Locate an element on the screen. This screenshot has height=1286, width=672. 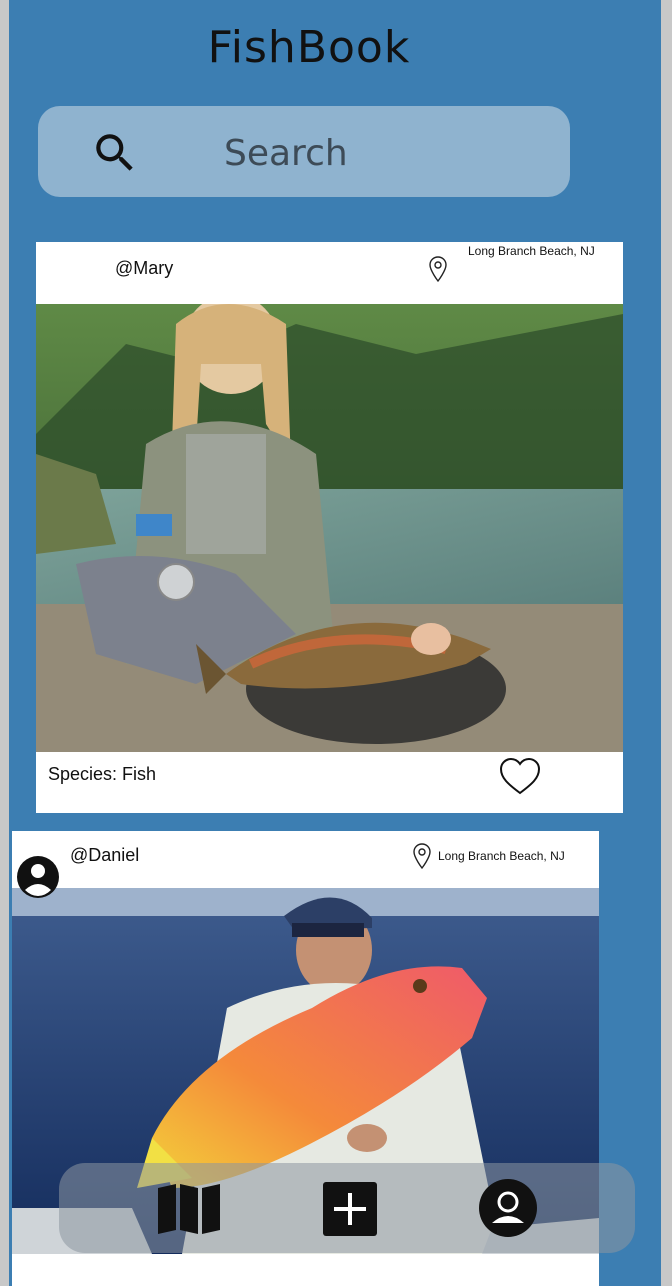
add-box-icon is located at coordinates (350, 1209).